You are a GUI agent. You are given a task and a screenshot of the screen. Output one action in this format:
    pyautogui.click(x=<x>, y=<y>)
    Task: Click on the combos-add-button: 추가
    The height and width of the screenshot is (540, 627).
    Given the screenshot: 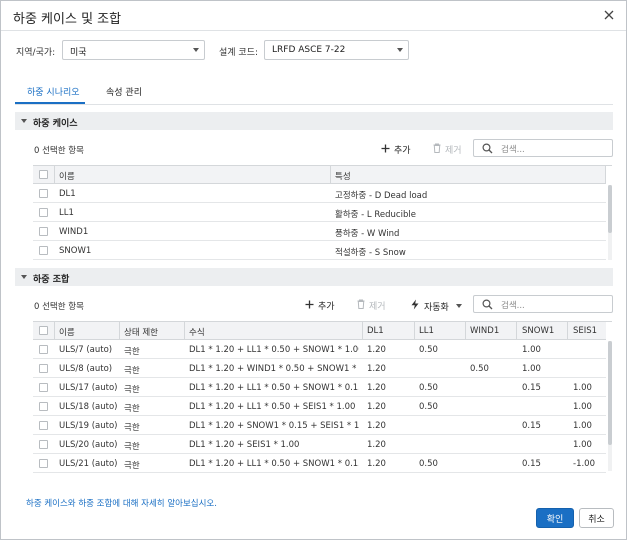 What is the action you would take?
    pyautogui.click(x=320, y=305)
    